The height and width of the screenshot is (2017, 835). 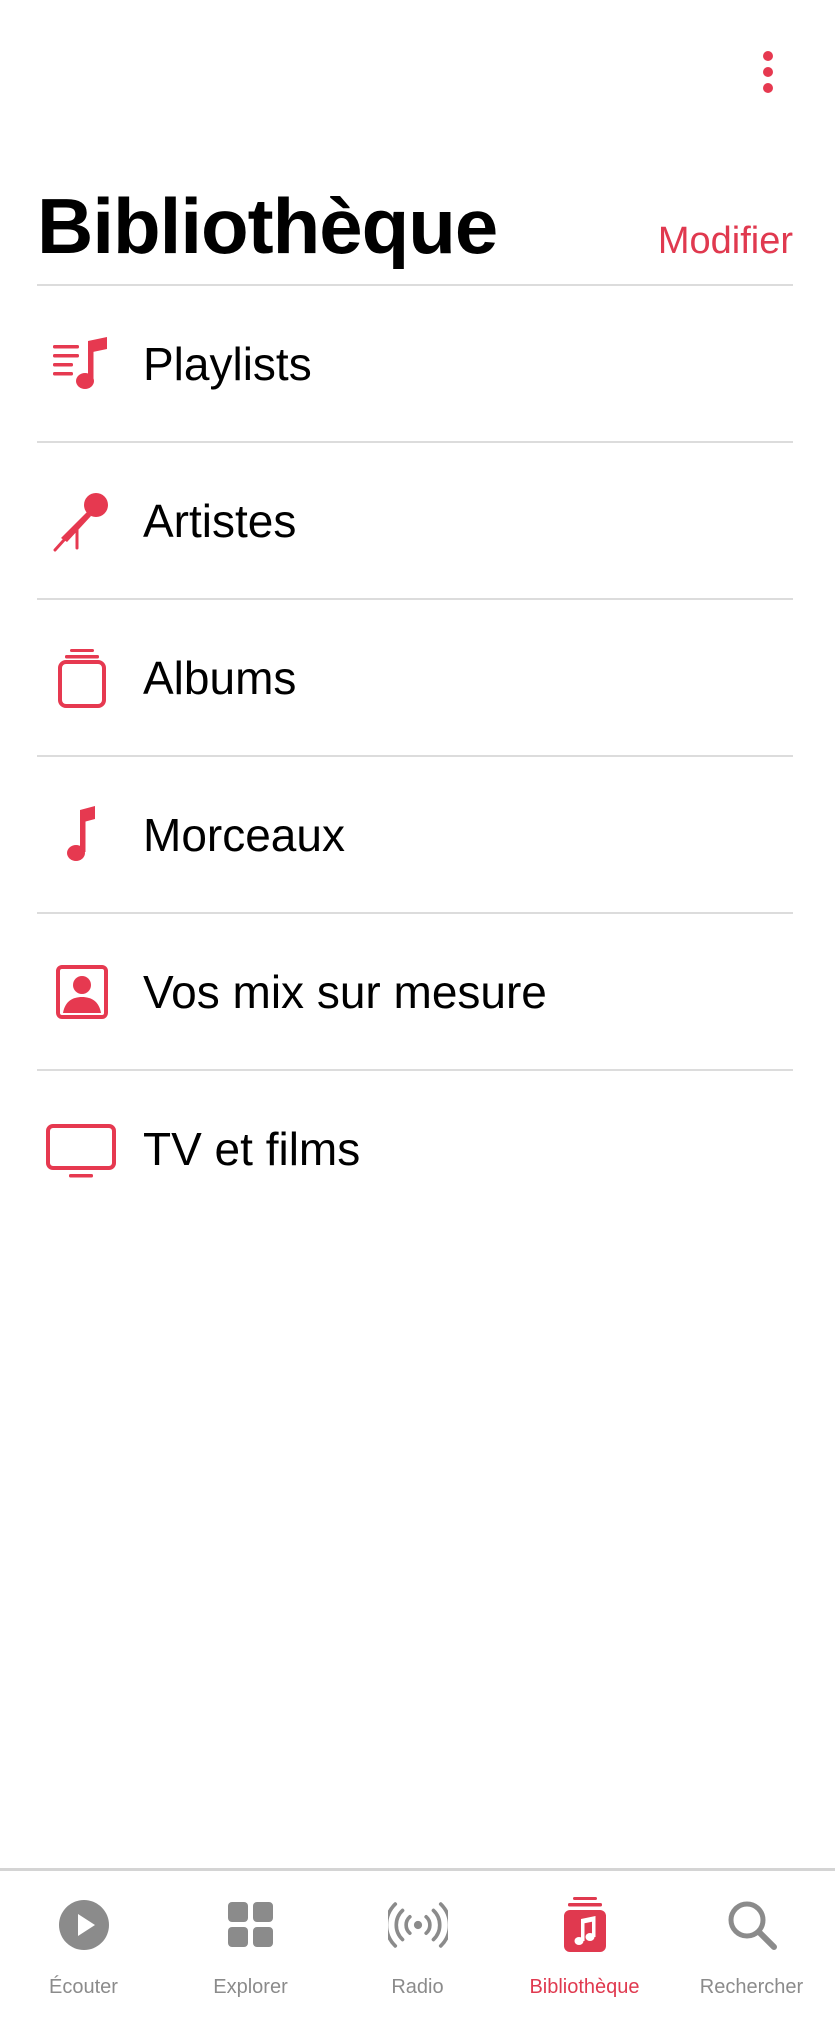 I want to click on more-options-button, so click(x=768, y=72).